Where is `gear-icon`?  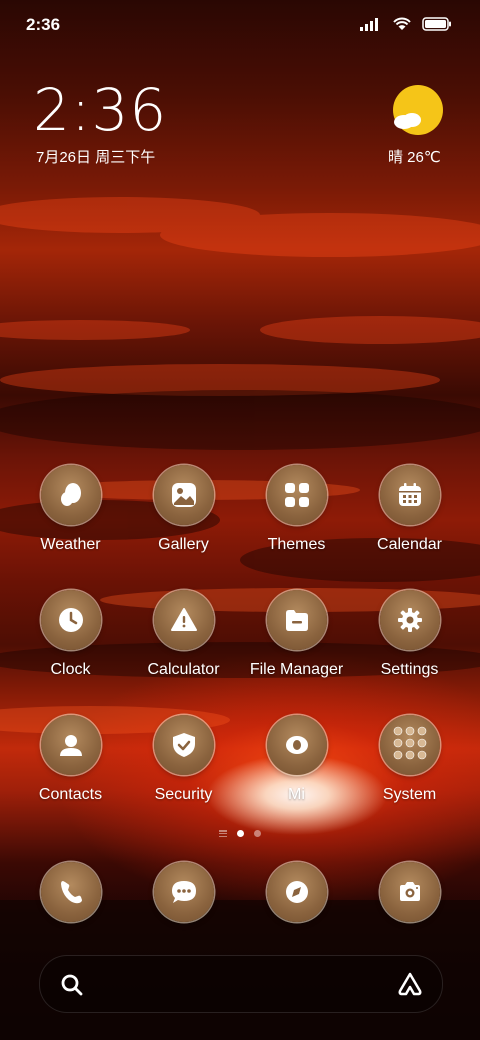 gear-icon is located at coordinates (409, 620).